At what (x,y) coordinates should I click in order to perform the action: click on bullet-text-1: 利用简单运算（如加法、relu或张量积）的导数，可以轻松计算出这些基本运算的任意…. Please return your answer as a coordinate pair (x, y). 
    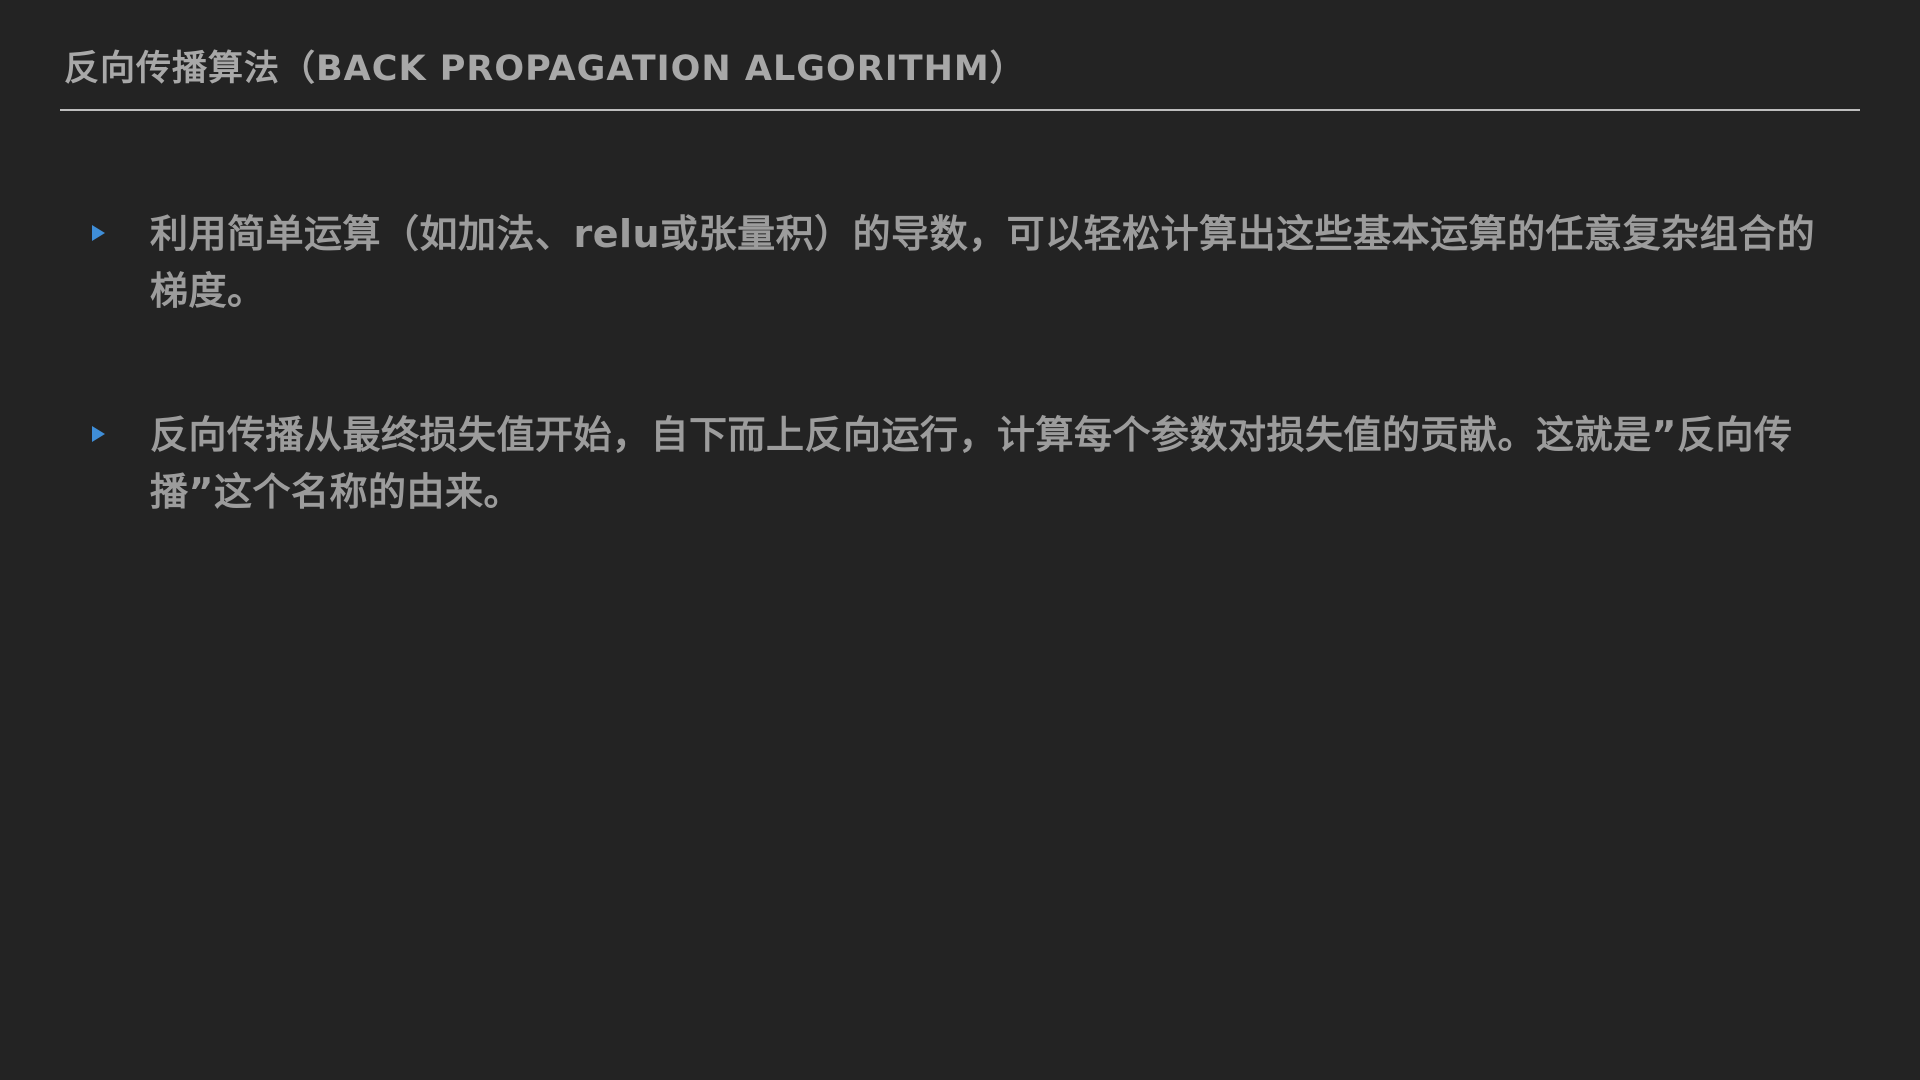
    Looking at the image, I should click on (983, 262).